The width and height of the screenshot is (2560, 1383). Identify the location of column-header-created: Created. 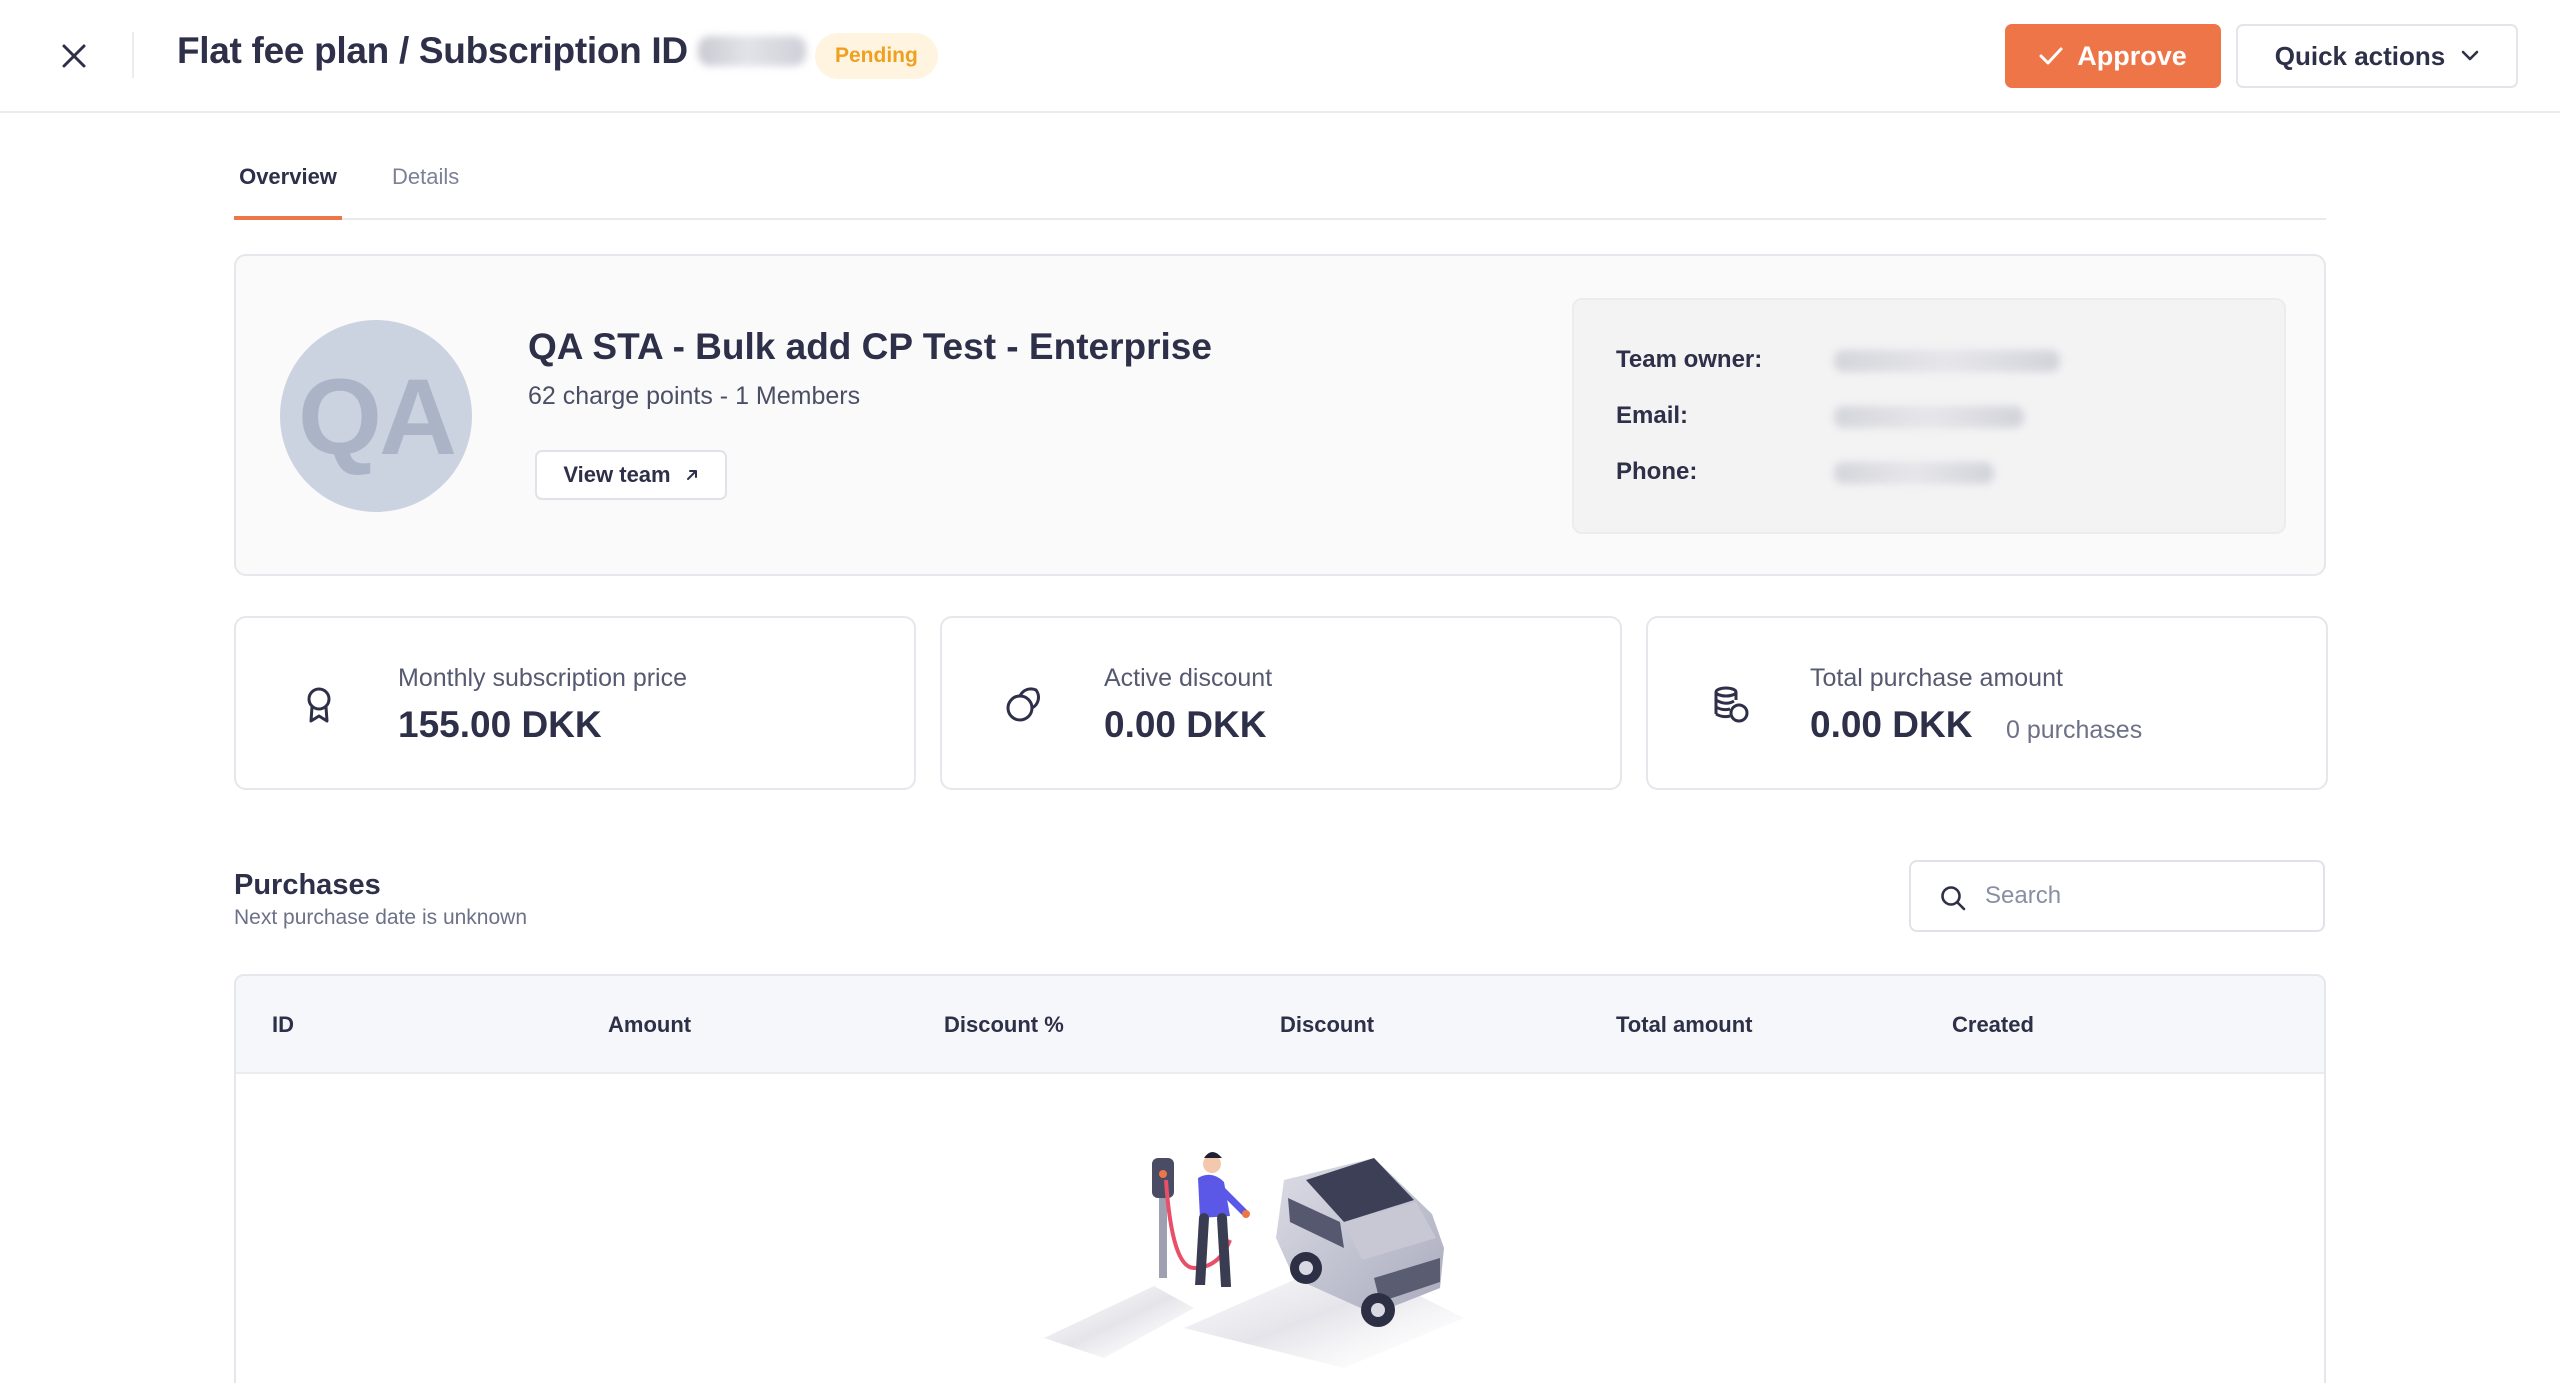
(1993, 1025).